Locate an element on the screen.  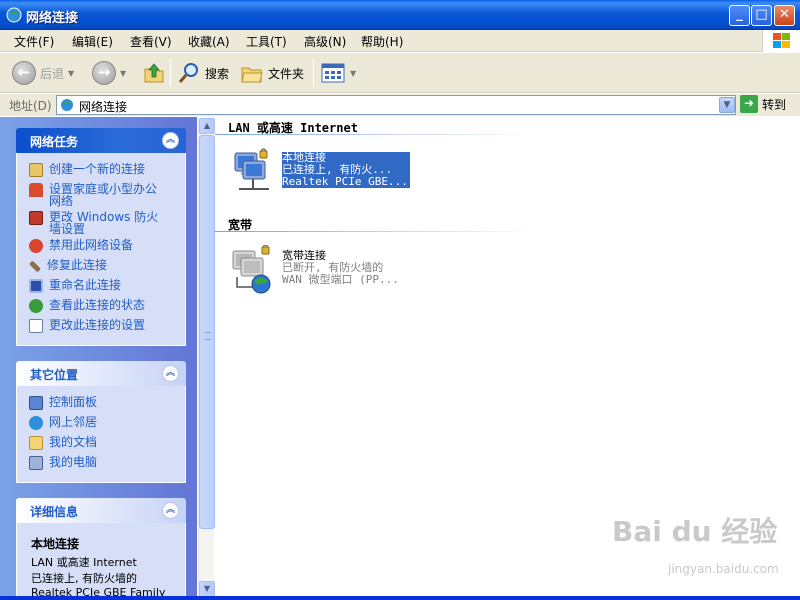
menu-file: 文件(F) is located at coordinates (34, 41).